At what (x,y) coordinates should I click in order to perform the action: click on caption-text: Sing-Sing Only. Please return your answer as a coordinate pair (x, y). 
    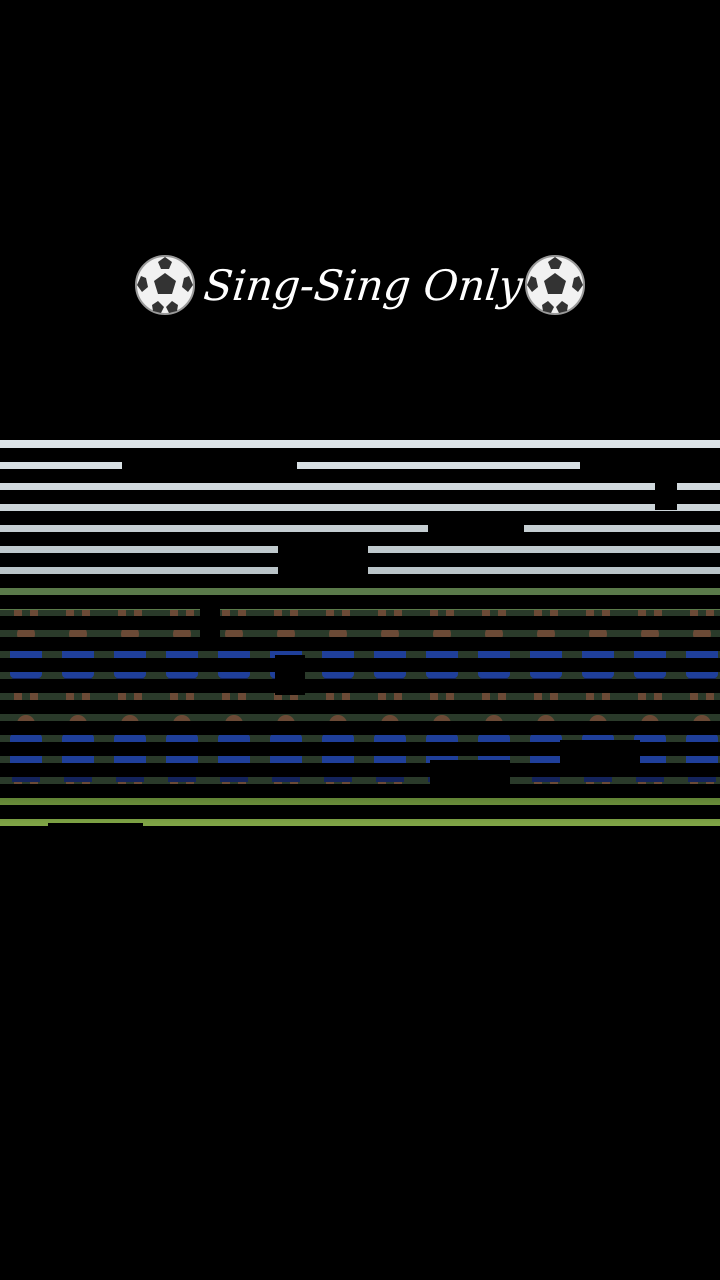
    Looking at the image, I should click on (363, 285).